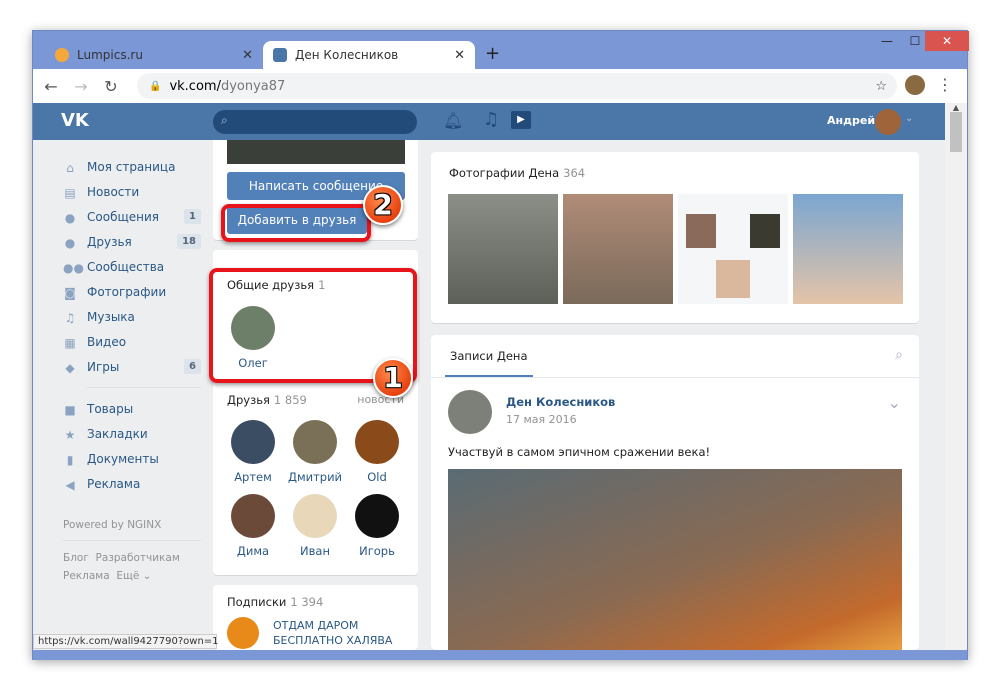  What do you see at coordinates (915, 85) in the screenshot?
I see `profile-avatar` at bounding box center [915, 85].